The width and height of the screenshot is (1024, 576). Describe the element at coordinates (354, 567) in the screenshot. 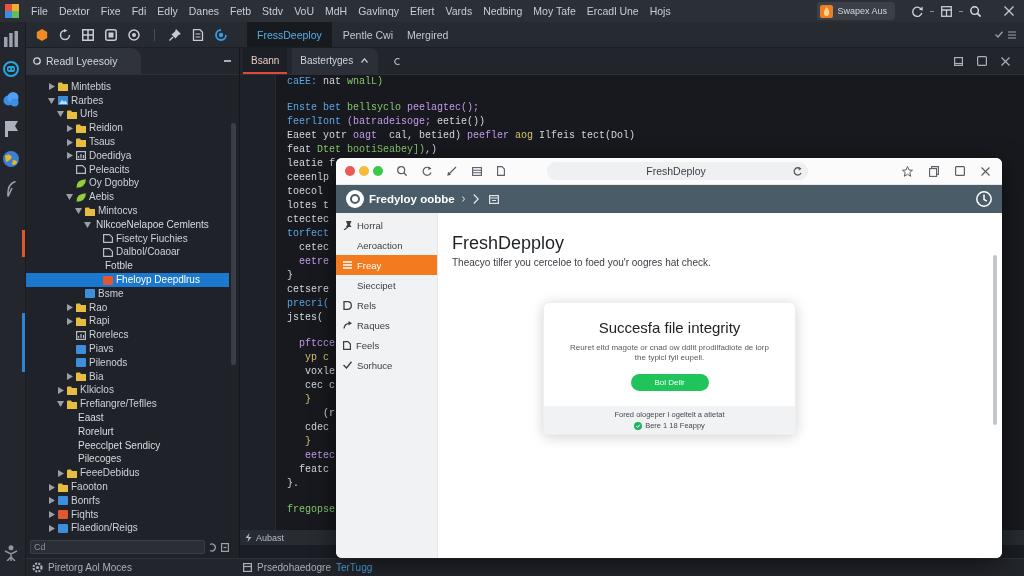

I see `status-link: TerTugg` at that location.